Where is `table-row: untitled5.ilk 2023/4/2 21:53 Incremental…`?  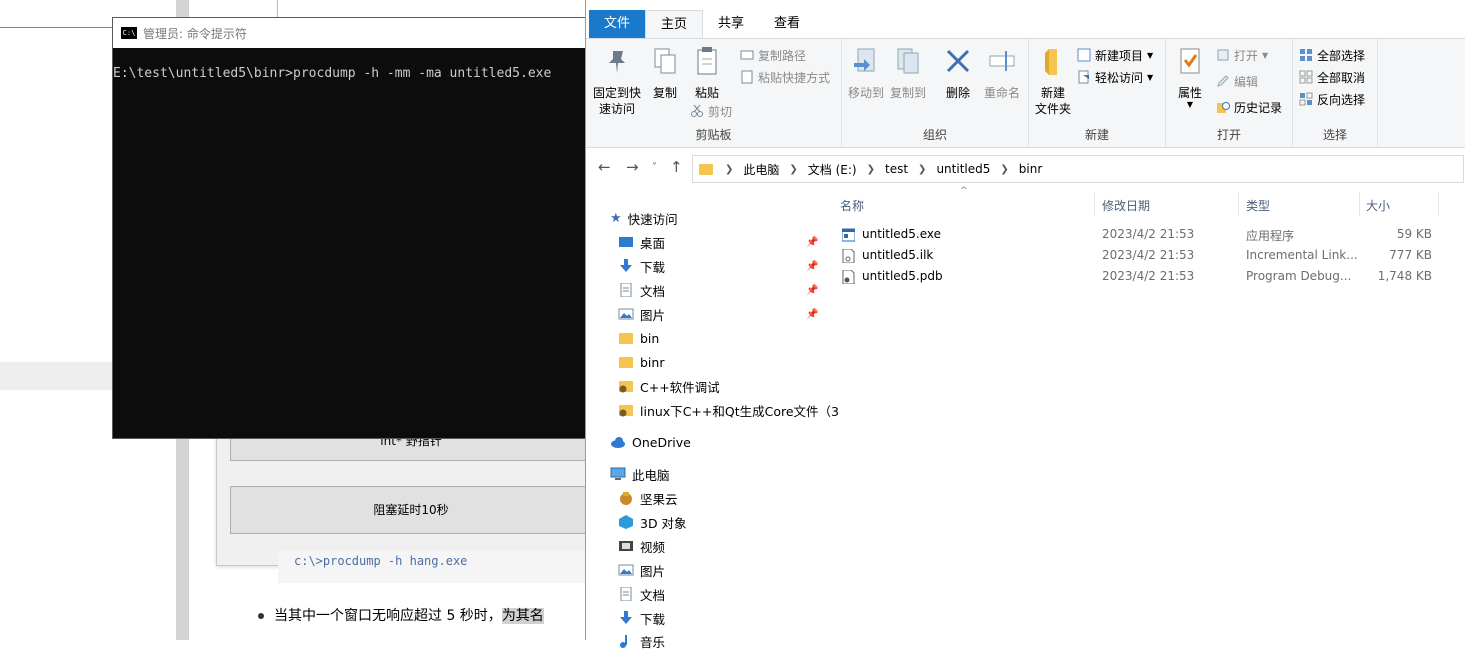
table-row: untitled5.ilk 2023/4/2 21:53 Incremental… is located at coordinates (1131, 255).